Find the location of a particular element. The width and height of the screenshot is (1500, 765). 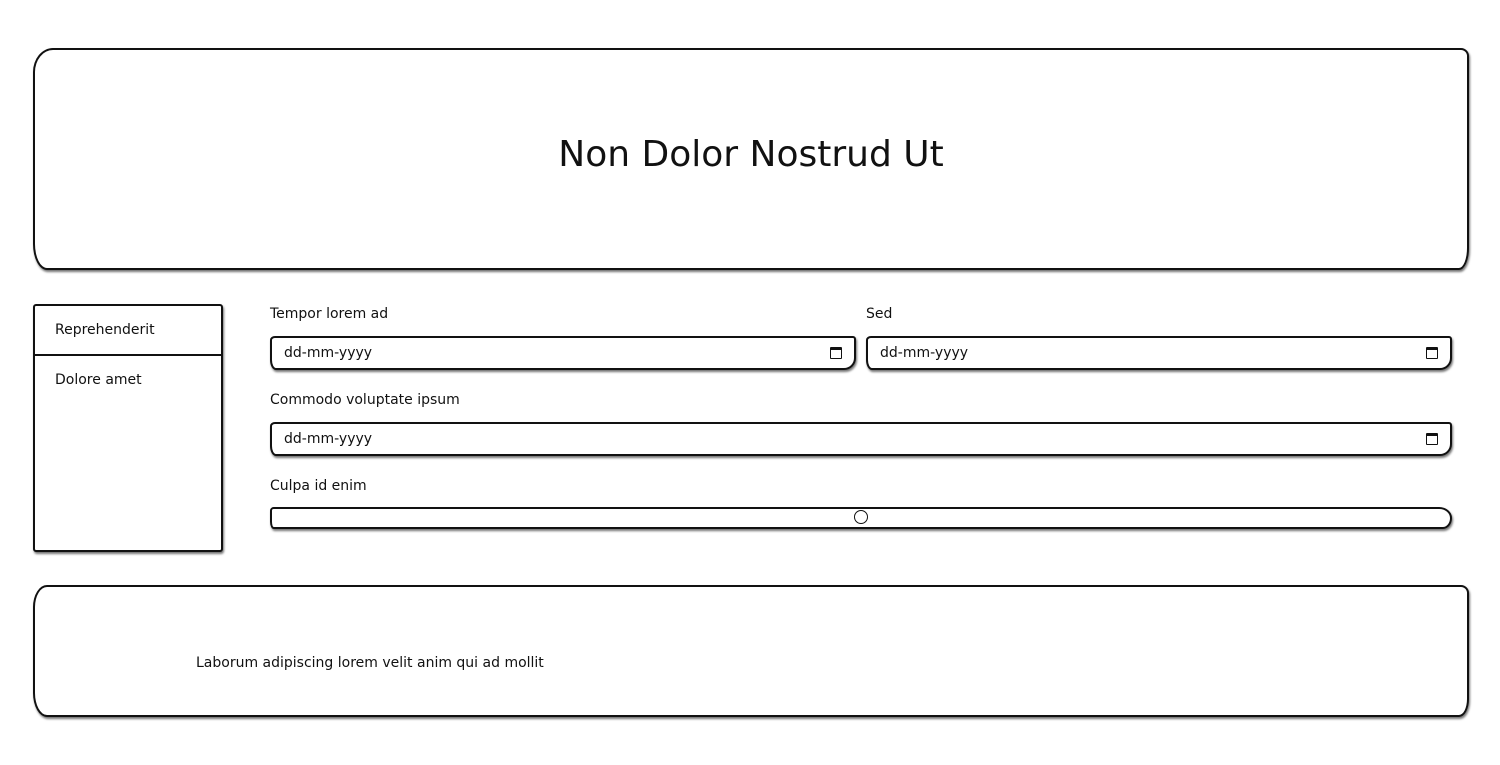

culpa-id-enim-slider is located at coordinates (861, 518).